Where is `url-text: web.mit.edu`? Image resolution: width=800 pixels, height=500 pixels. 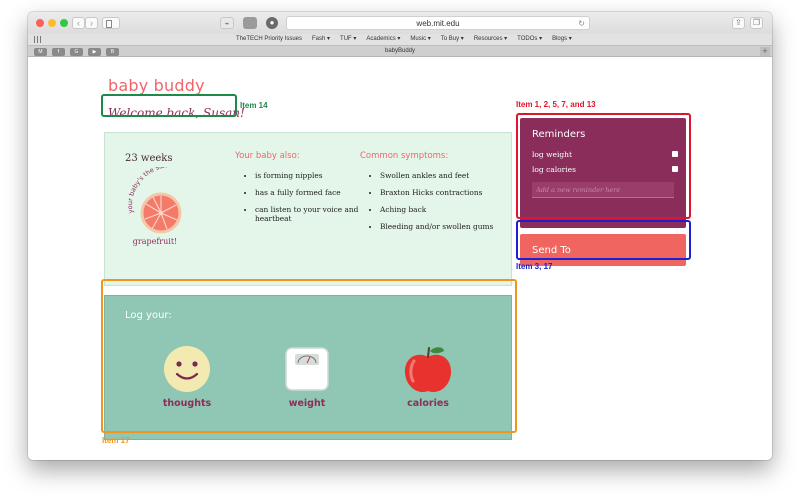 url-text: web.mit.edu is located at coordinates (438, 23).